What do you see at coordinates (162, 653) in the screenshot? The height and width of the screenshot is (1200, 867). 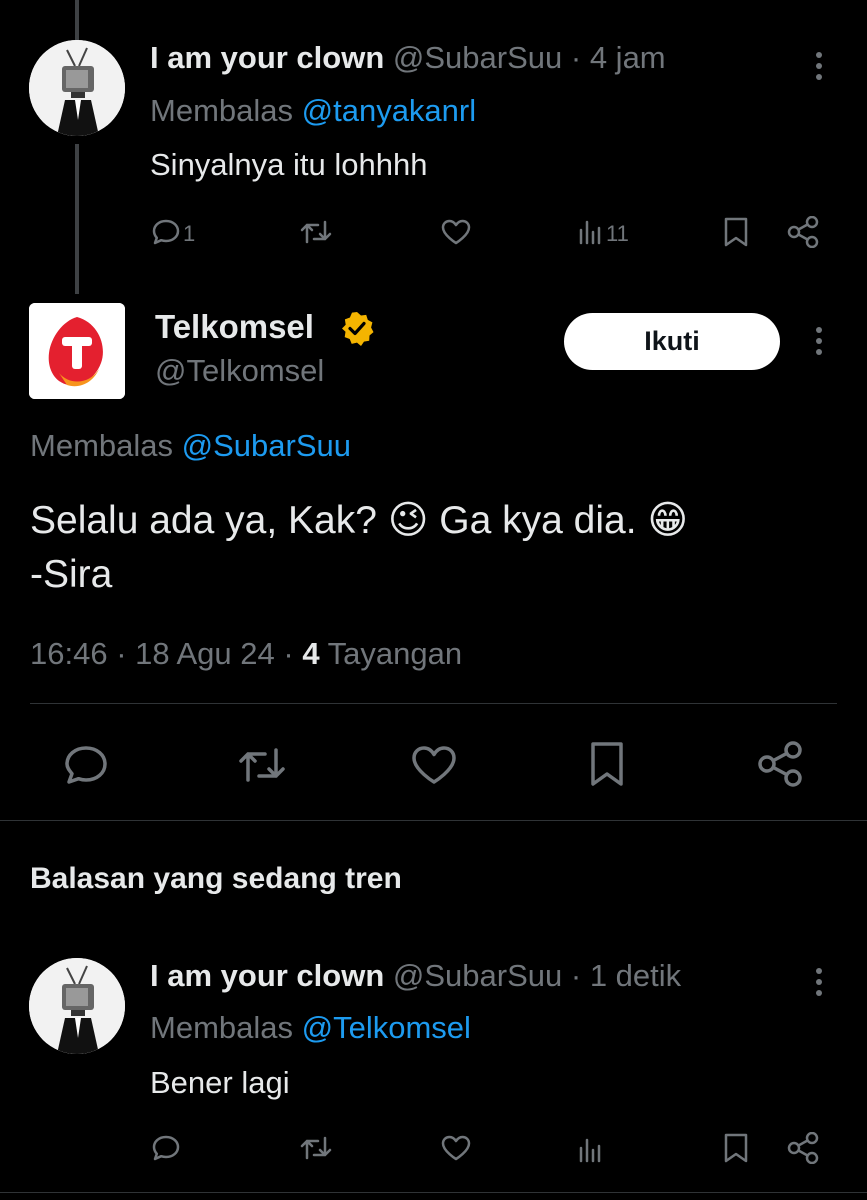 I see `tweet-timestamp: 16:46 · 18 Agu 24 ·` at bounding box center [162, 653].